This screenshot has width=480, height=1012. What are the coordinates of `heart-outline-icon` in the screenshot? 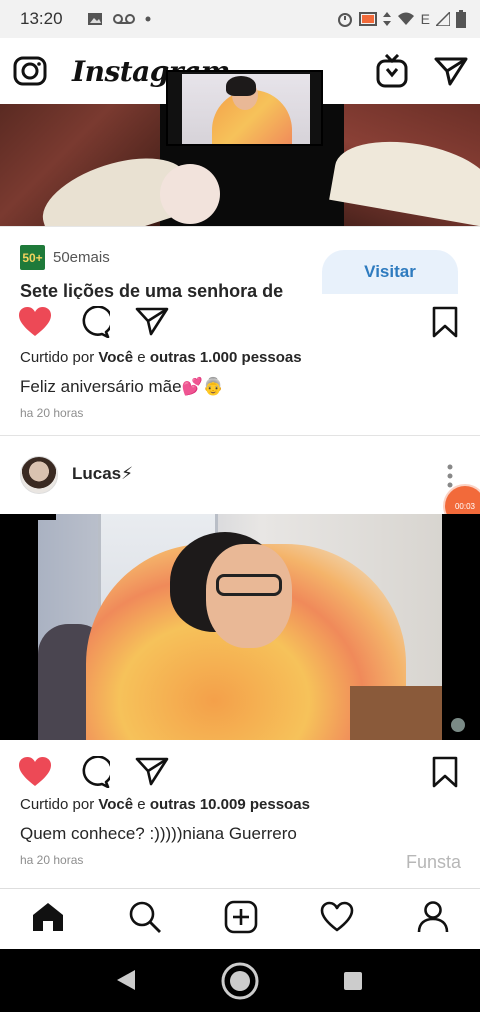 It's located at (337, 919).